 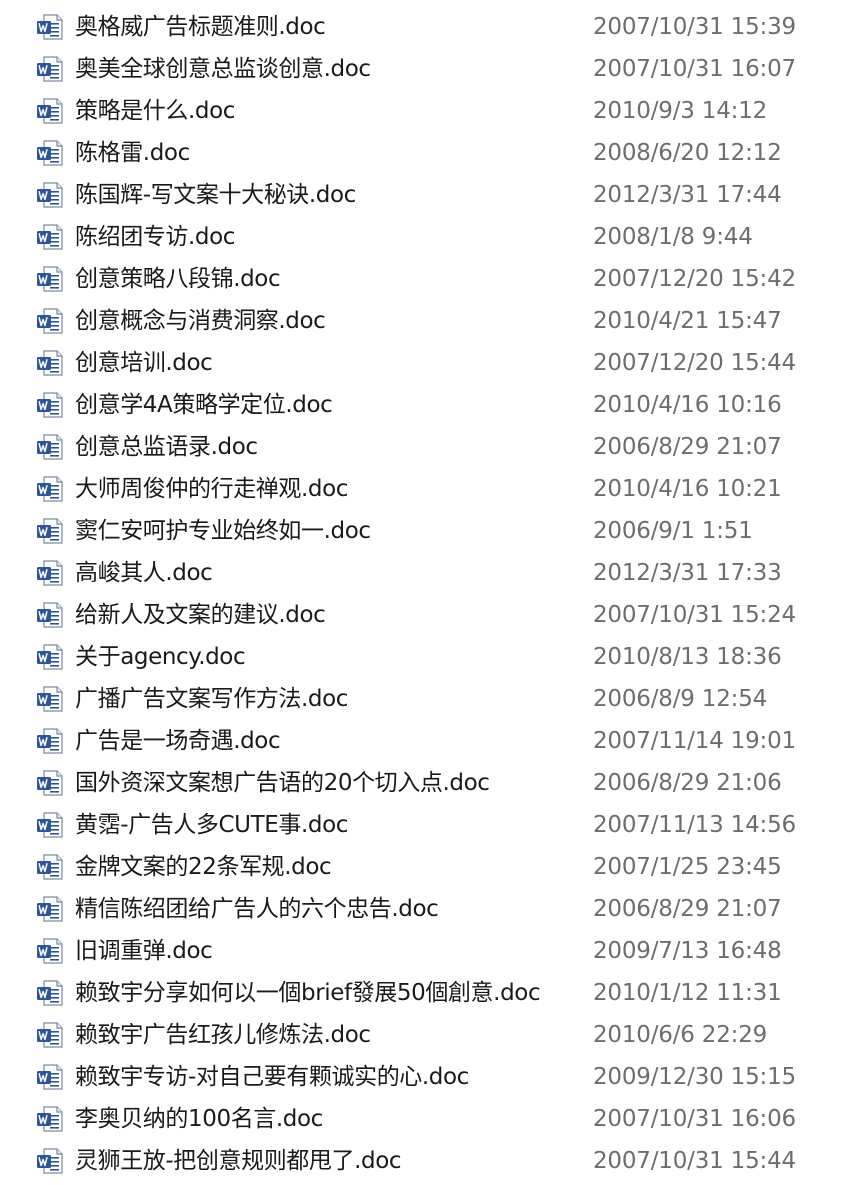 I want to click on file-name: 金牌文案的22条军规.doc, so click(x=203, y=867).